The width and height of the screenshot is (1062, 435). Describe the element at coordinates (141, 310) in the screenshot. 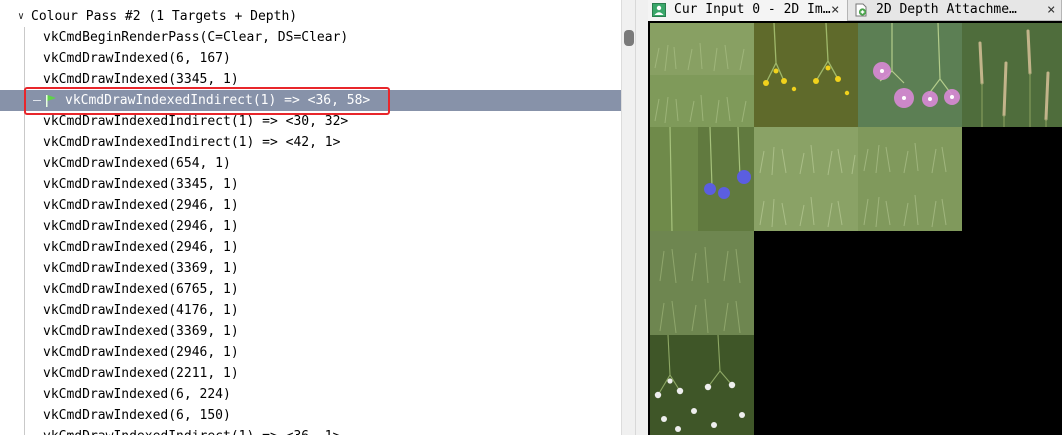

I see `event-label: vkCmdDrawIndexed(4176, 1)` at that location.